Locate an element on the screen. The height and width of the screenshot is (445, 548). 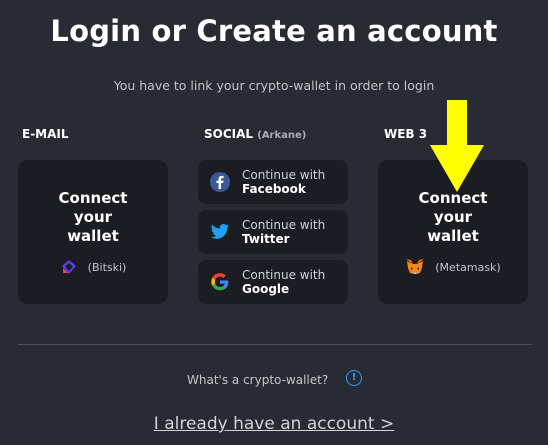
twitter-button-text: Continue with Twitter is located at coordinates (283, 232).